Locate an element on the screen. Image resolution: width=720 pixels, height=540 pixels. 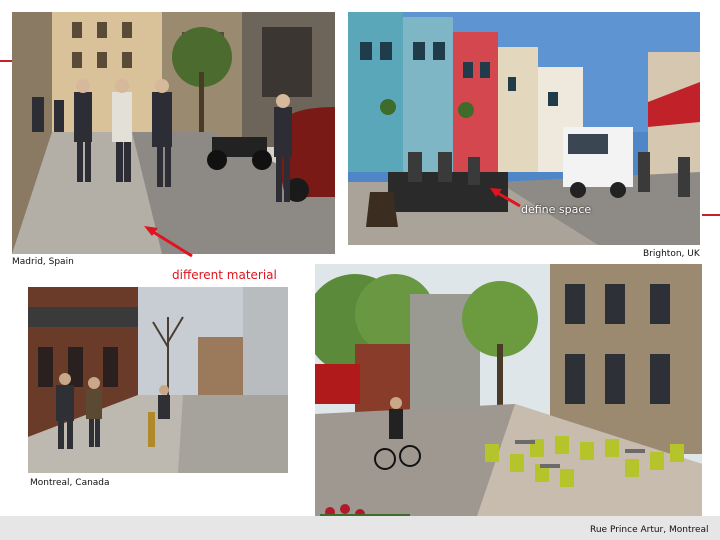
montreal-street-photo is located at coordinates (158, 380).